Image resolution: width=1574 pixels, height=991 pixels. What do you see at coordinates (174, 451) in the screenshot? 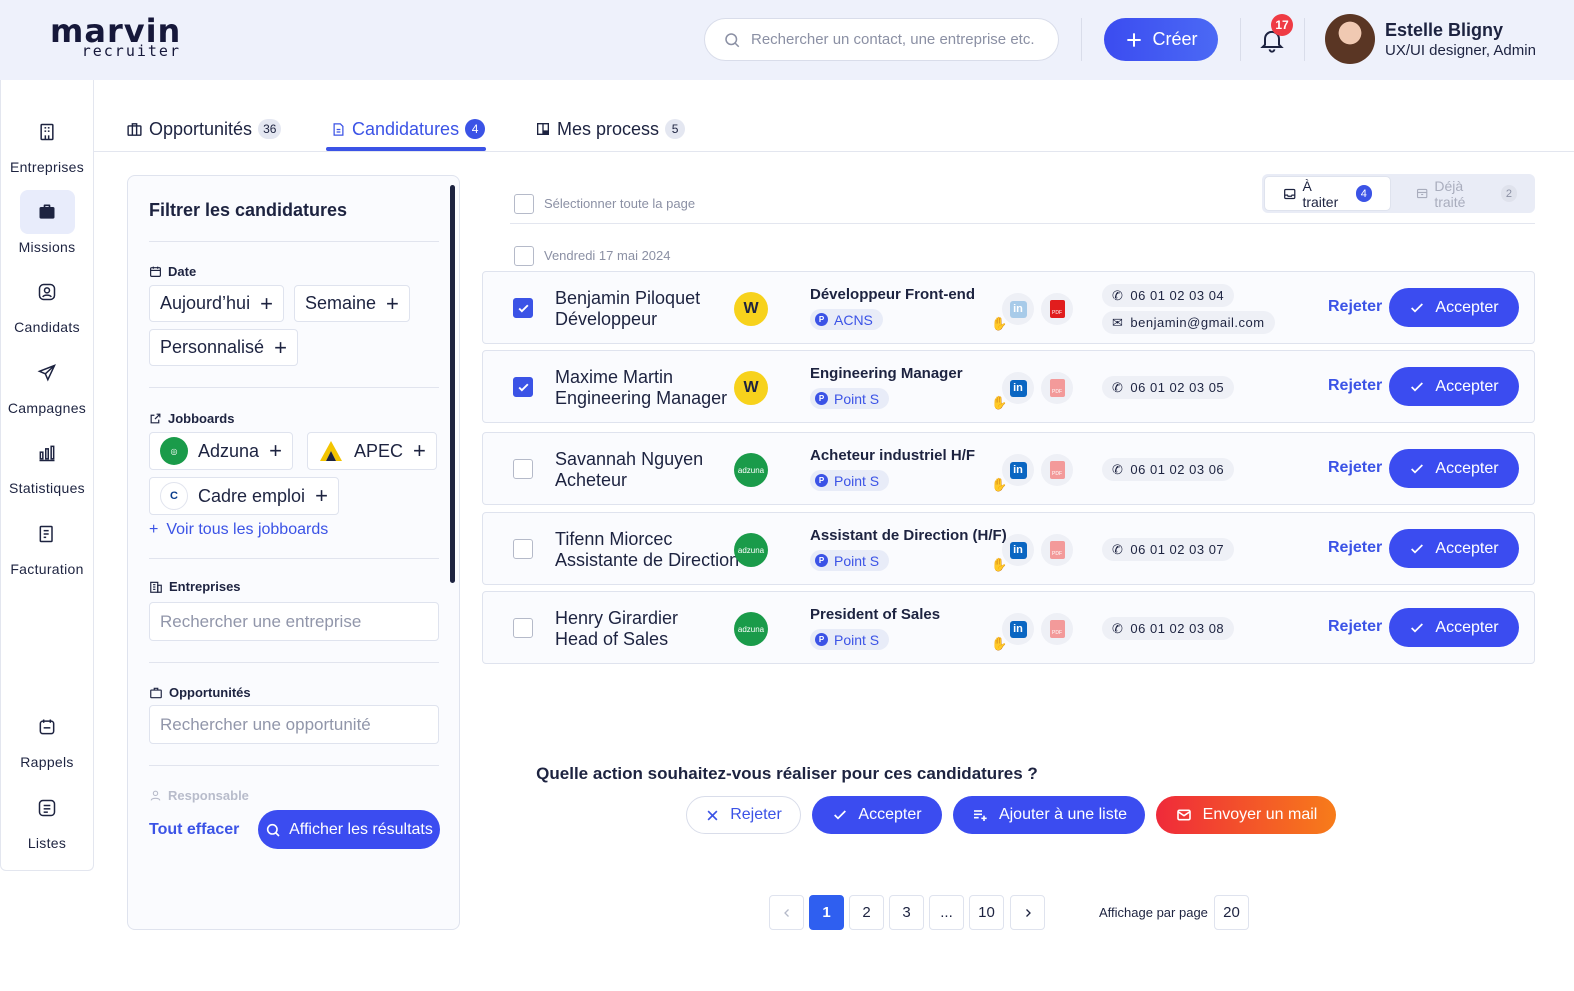
I see `adzuna-logo-icon: ◎` at bounding box center [174, 451].